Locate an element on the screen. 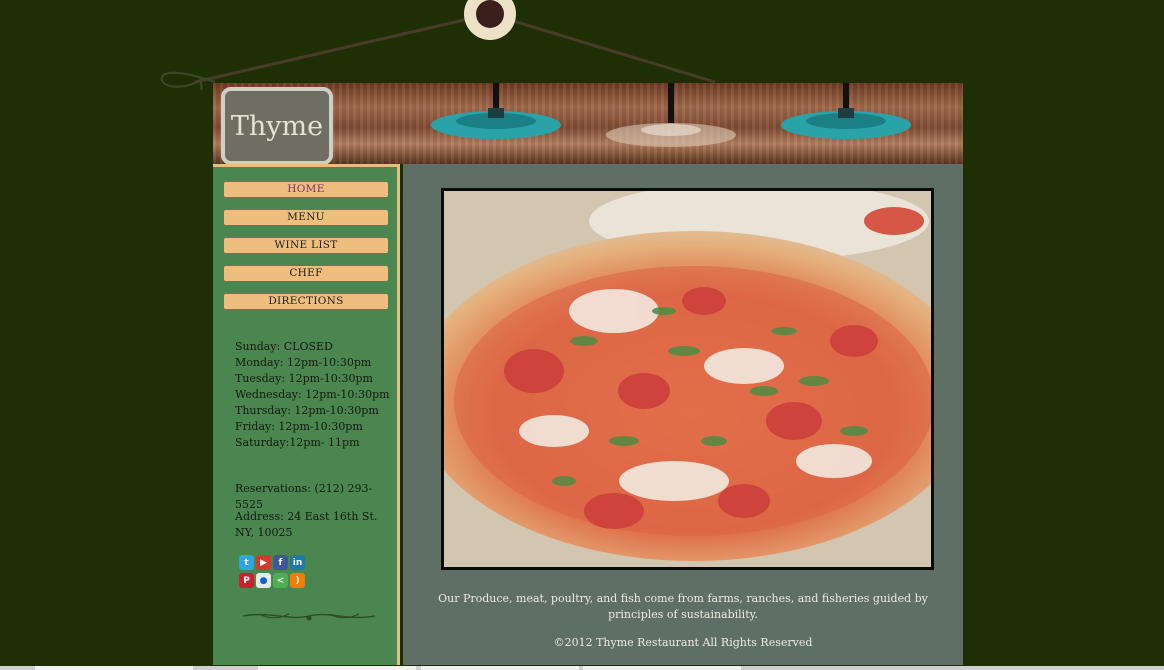  flickr-icon: ● is located at coordinates (263, 580).